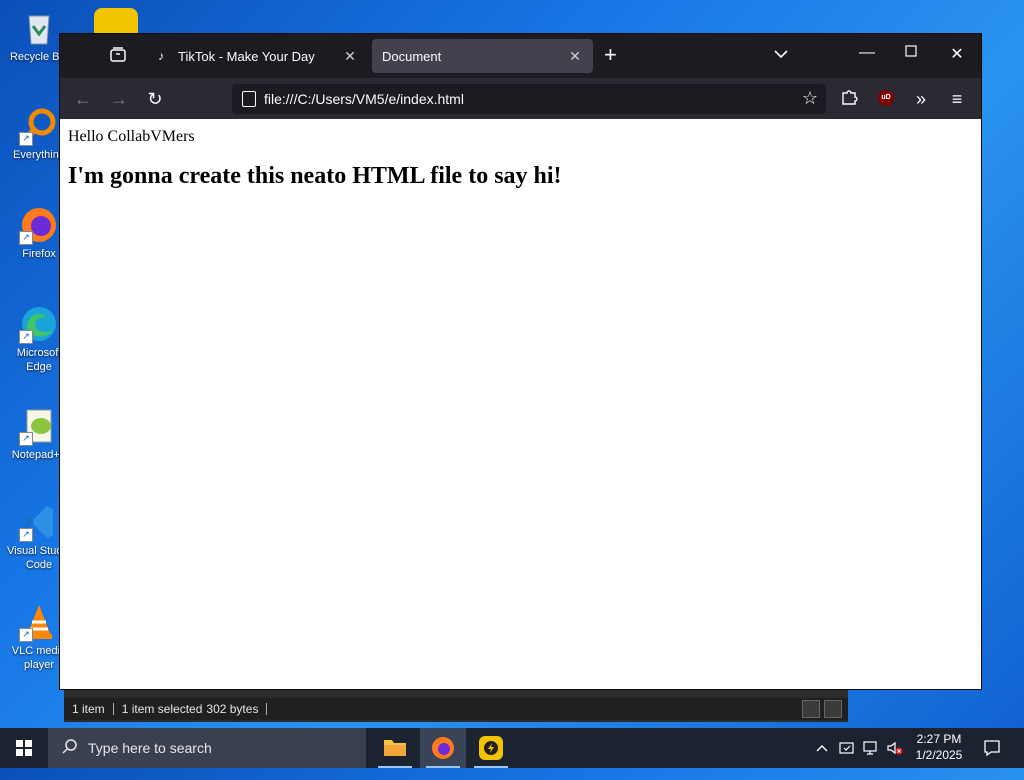 The image size is (1024, 780). I want to click on firefox-view-button, so click(118, 56).